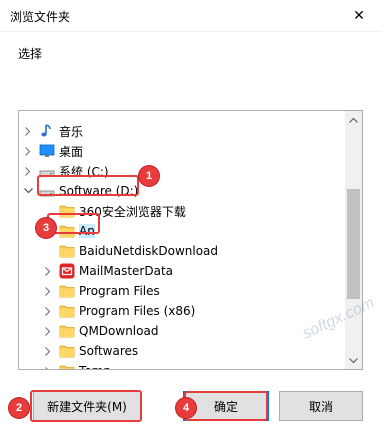  Describe the element at coordinates (149, 176) in the screenshot. I see `annotation-badge-1: 1` at that location.